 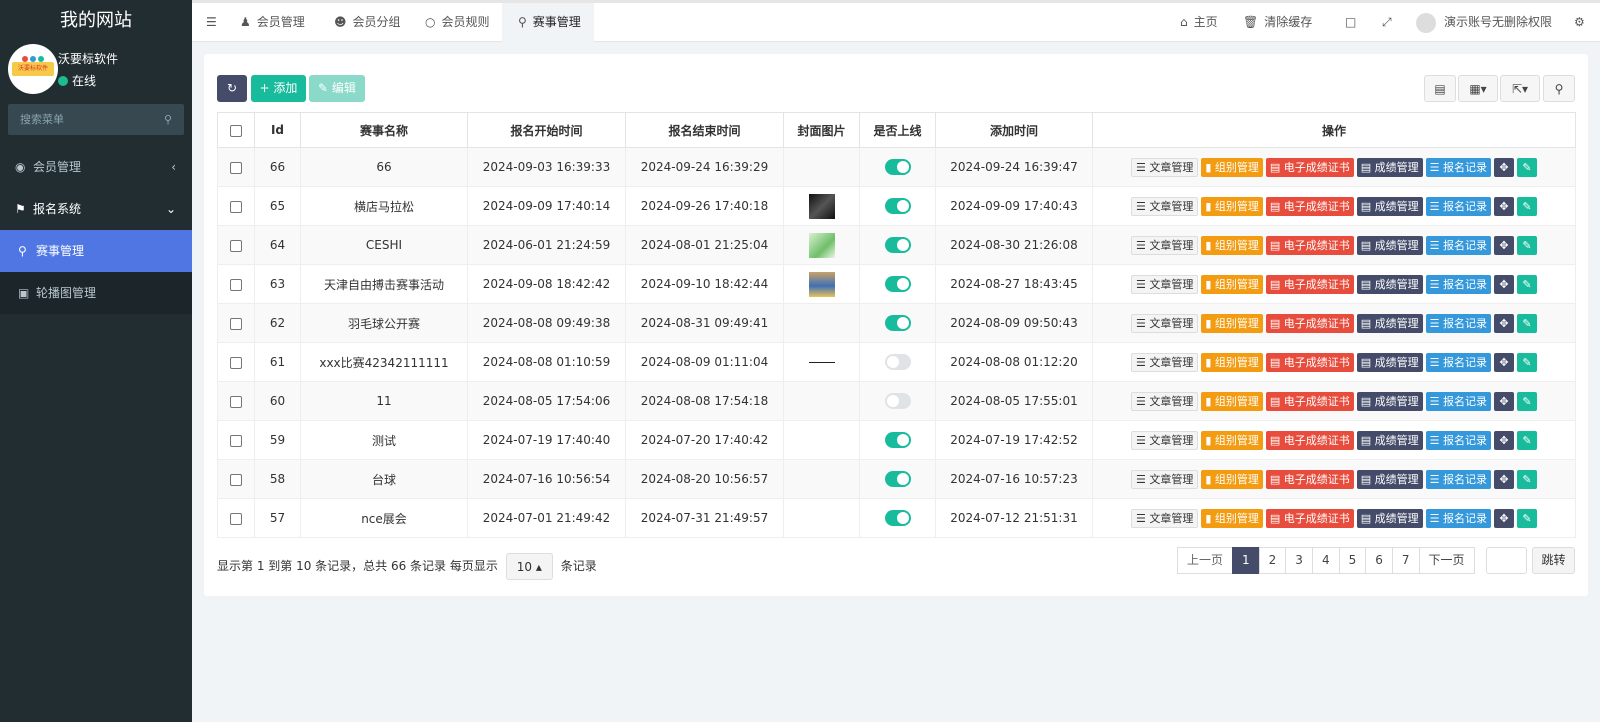 I want to click on jump-page-input, so click(x=1506, y=560).